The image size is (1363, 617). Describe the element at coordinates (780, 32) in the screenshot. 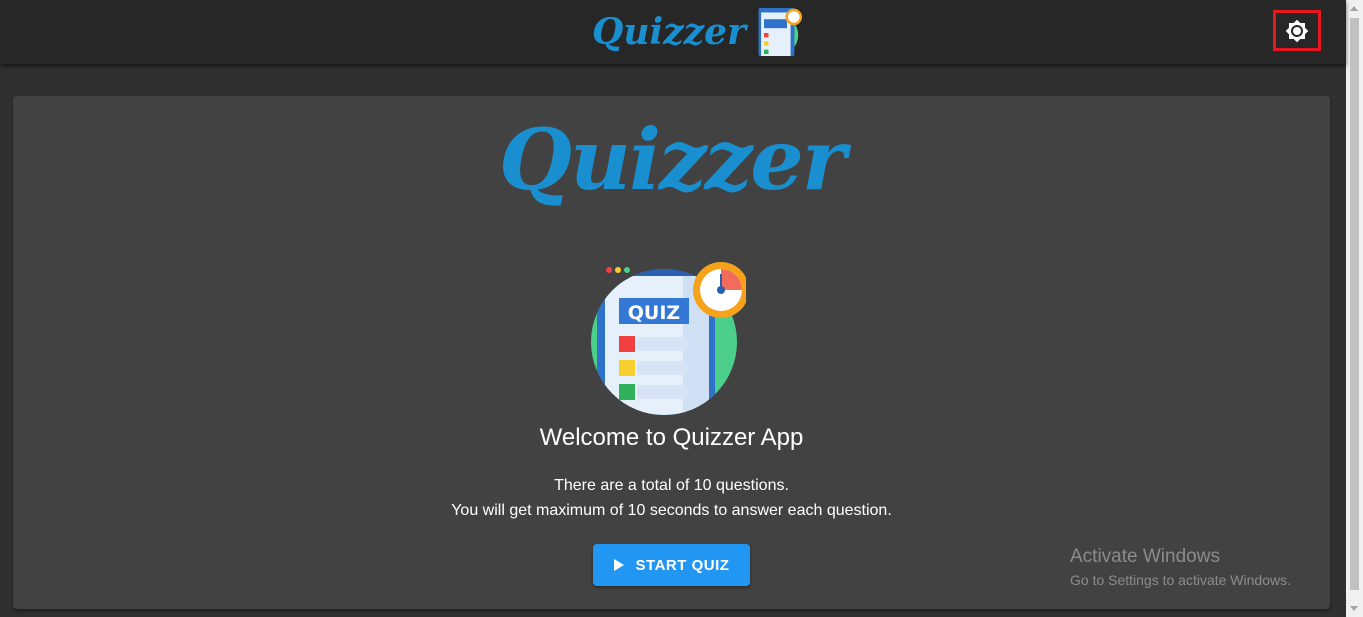

I see `quiz-logo-icon` at that location.